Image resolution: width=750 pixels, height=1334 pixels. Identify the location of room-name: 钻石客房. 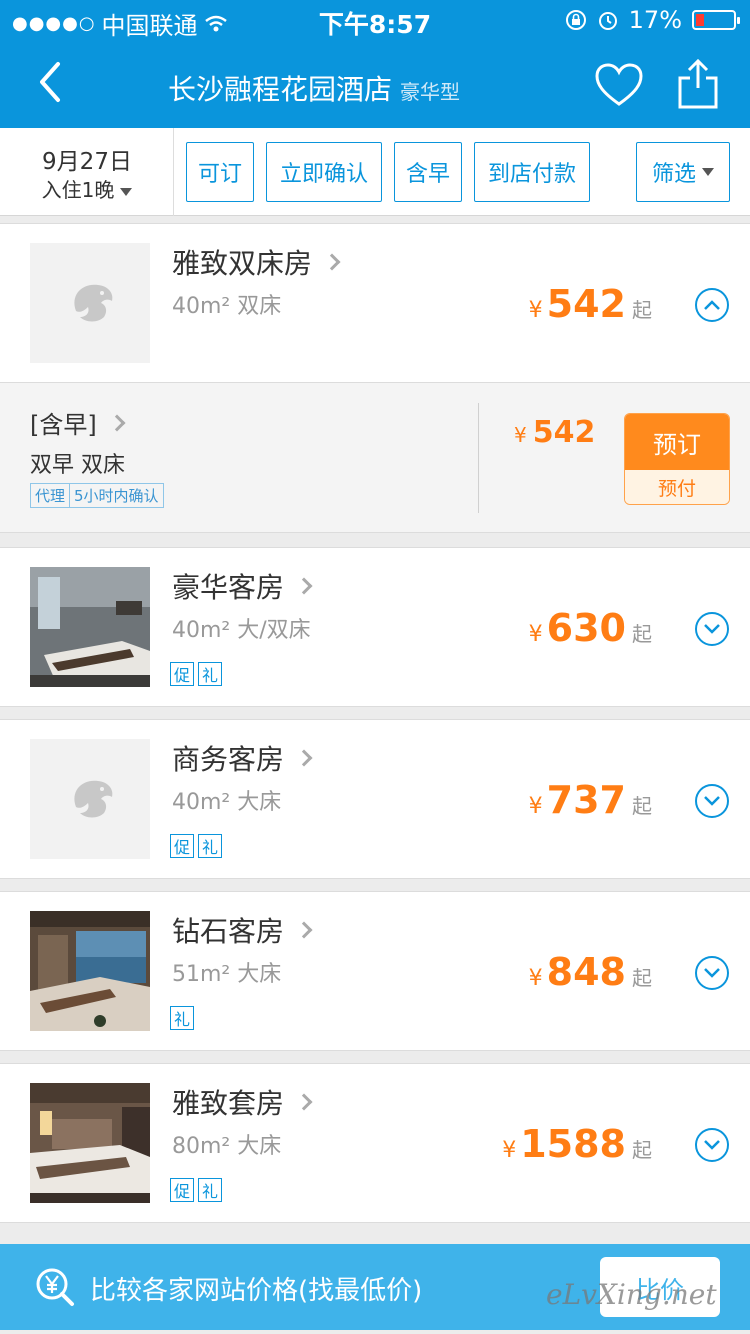
(242, 930).